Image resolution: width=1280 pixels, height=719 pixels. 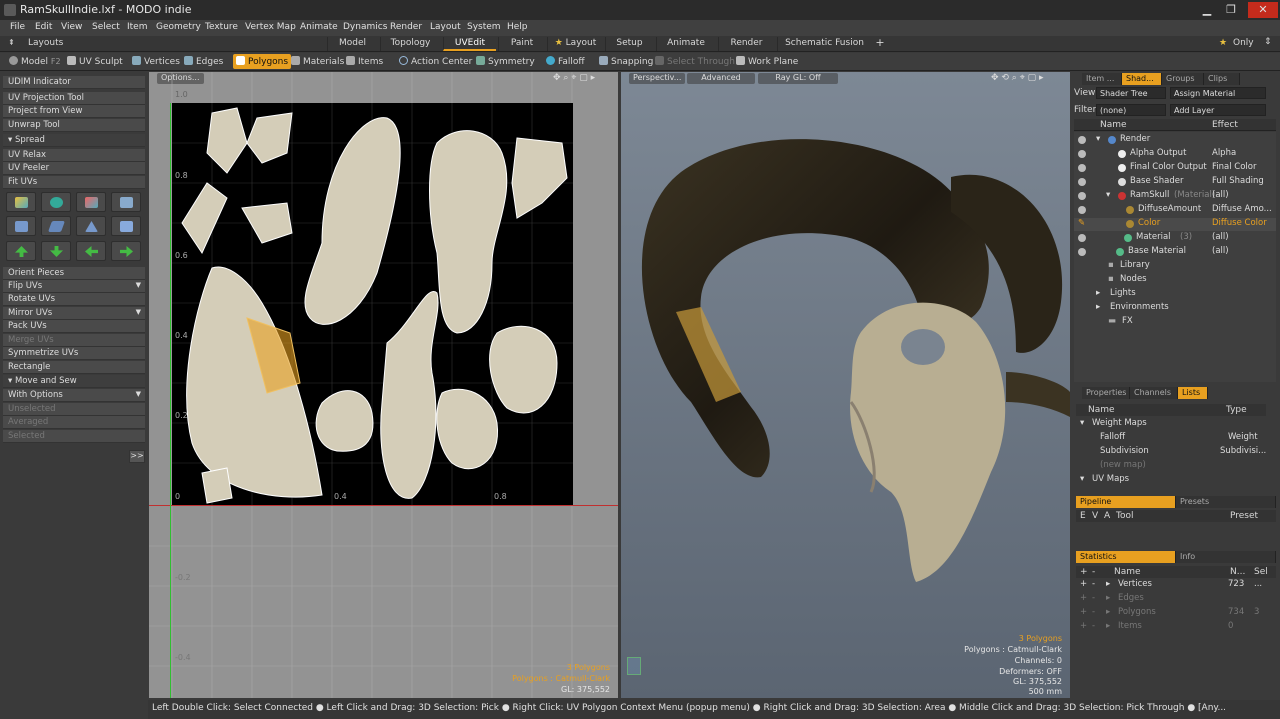 I want to click on layouts-dropdown: Layouts, so click(x=45, y=43).